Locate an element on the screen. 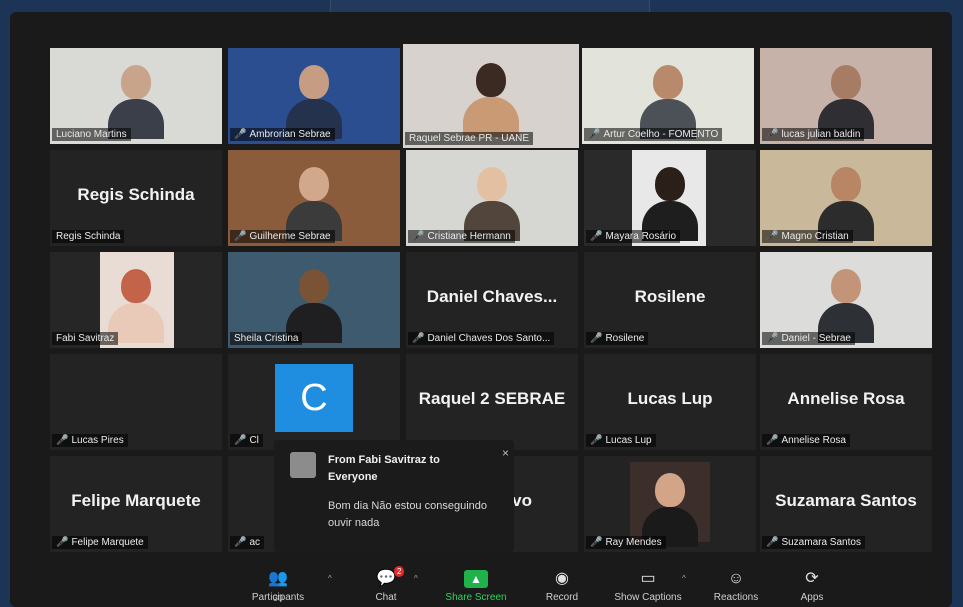  name-tile: Annelise Rosa 🎤 Annelise Rosa is located at coordinates (846, 402).